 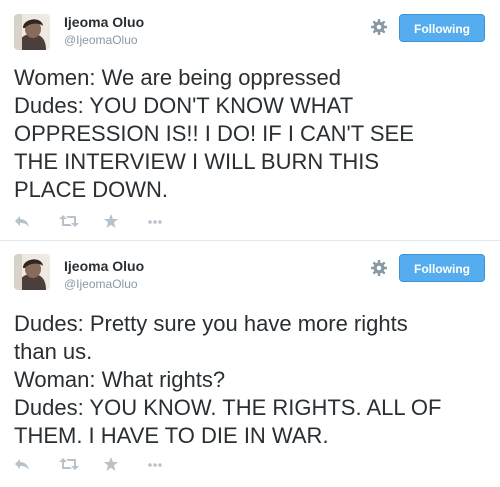 What do you see at coordinates (120, 379) in the screenshot?
I see `tweet-text-line: Woman: What rights?` at bounding box center [120, 379].